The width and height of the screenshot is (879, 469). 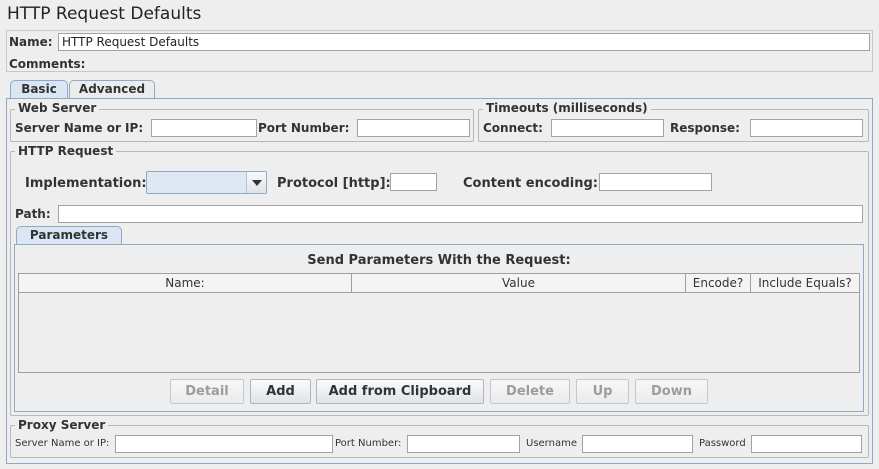 What do you see at coordinates (112, 89) in the screenshot?
I see `tab-advanced: Advanced` at bounding box center [112, 89].